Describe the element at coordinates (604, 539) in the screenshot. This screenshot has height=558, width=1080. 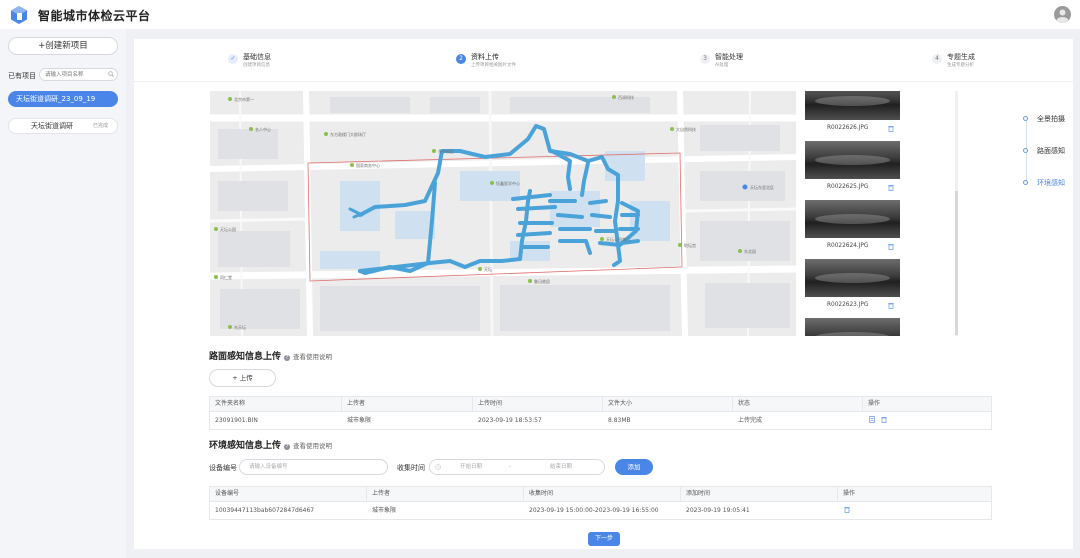
I see `next-step-button: 下一步` at that location.